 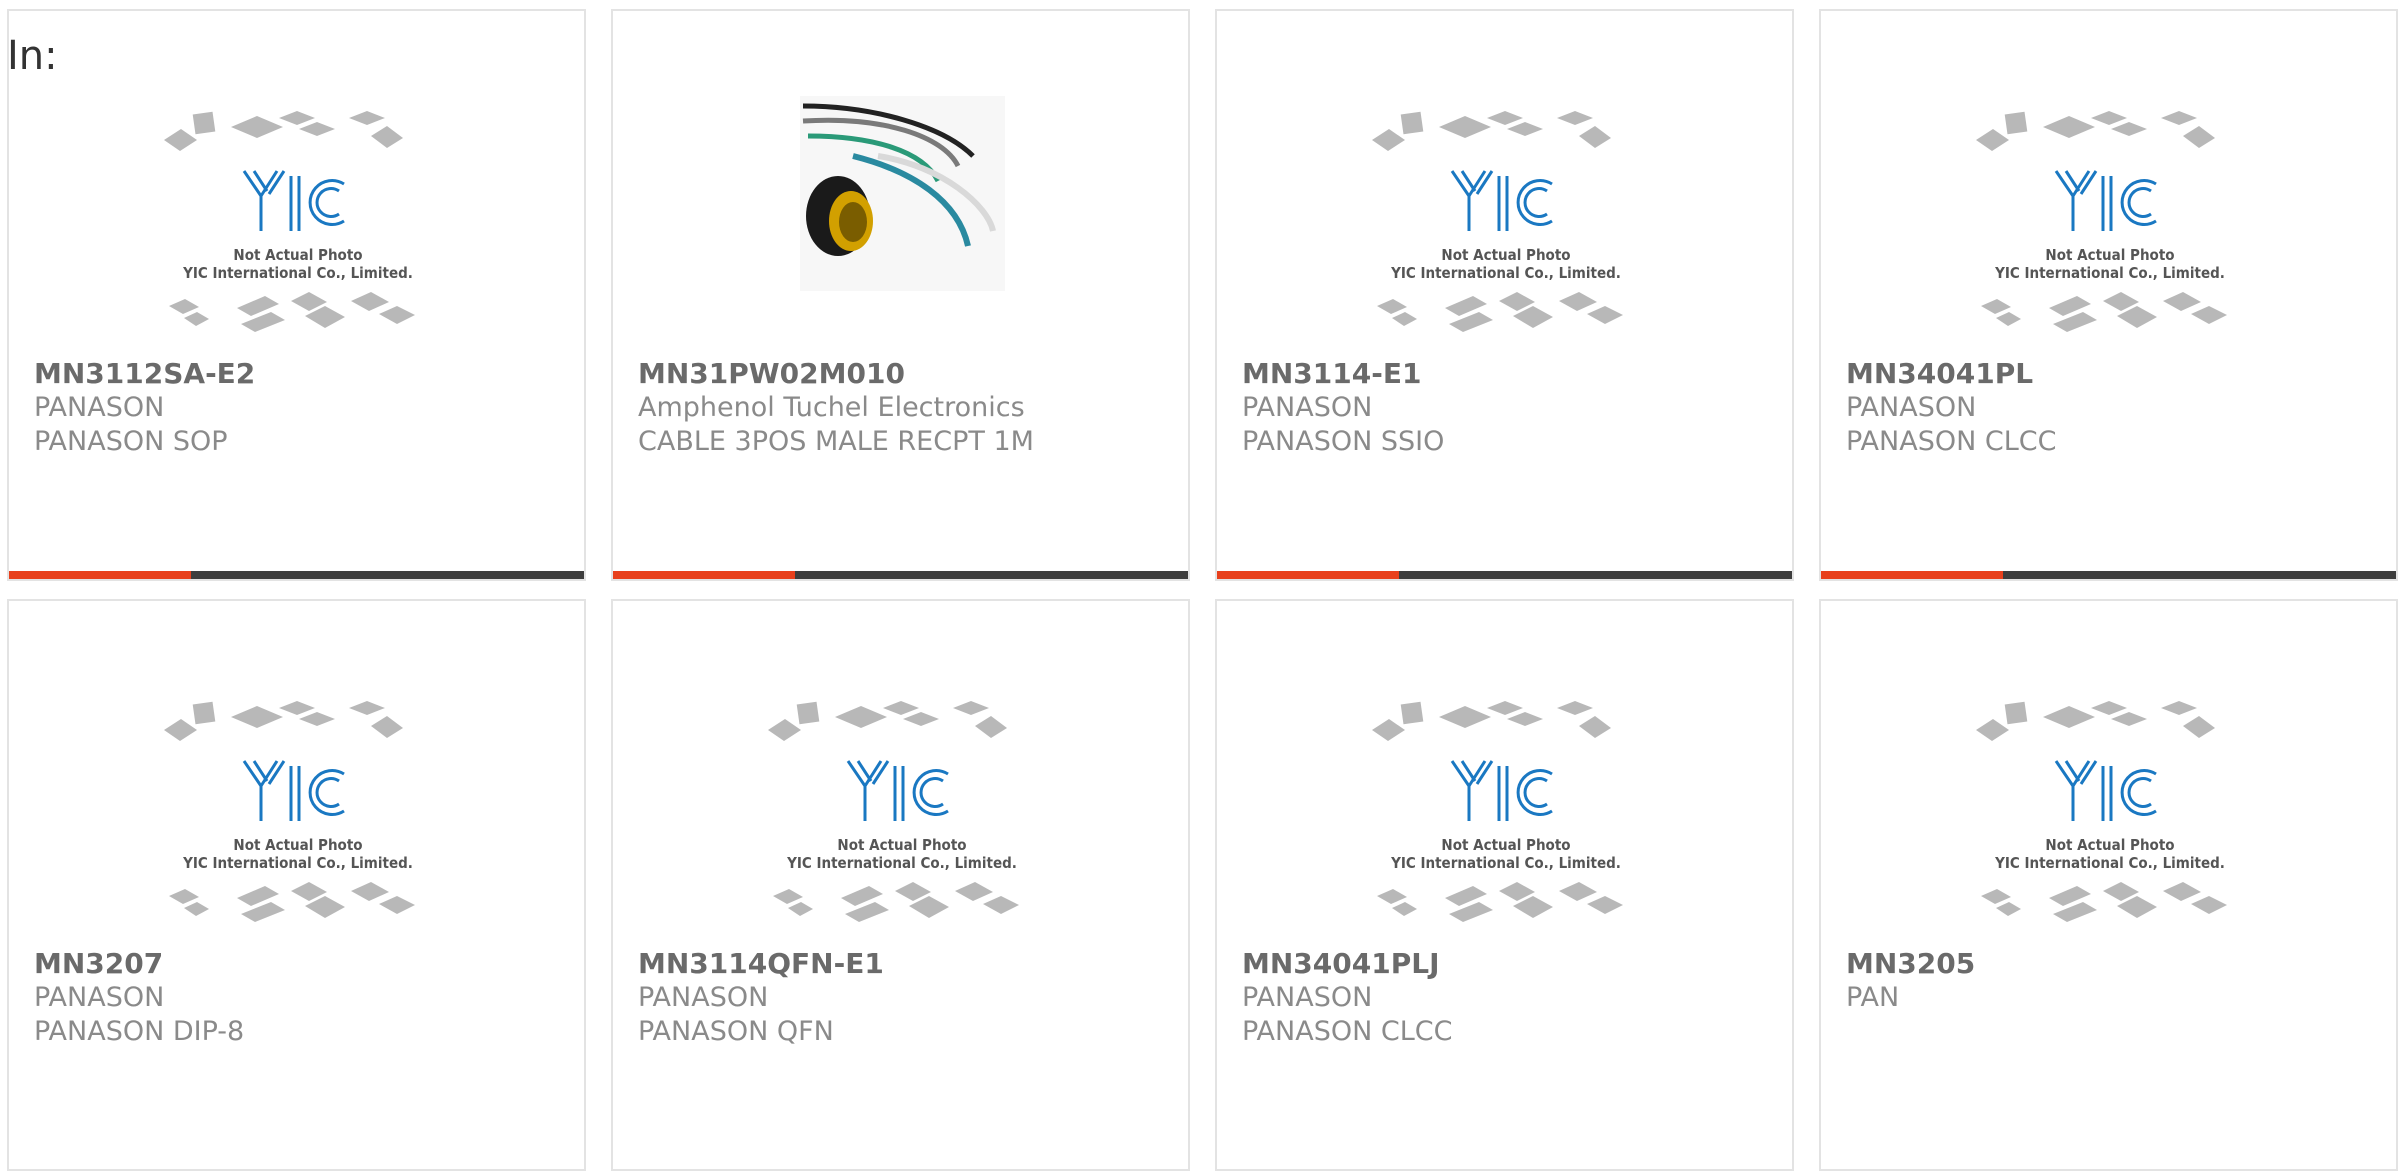 I want to click on part-number: MN3205, so click(x=1910, y=963).